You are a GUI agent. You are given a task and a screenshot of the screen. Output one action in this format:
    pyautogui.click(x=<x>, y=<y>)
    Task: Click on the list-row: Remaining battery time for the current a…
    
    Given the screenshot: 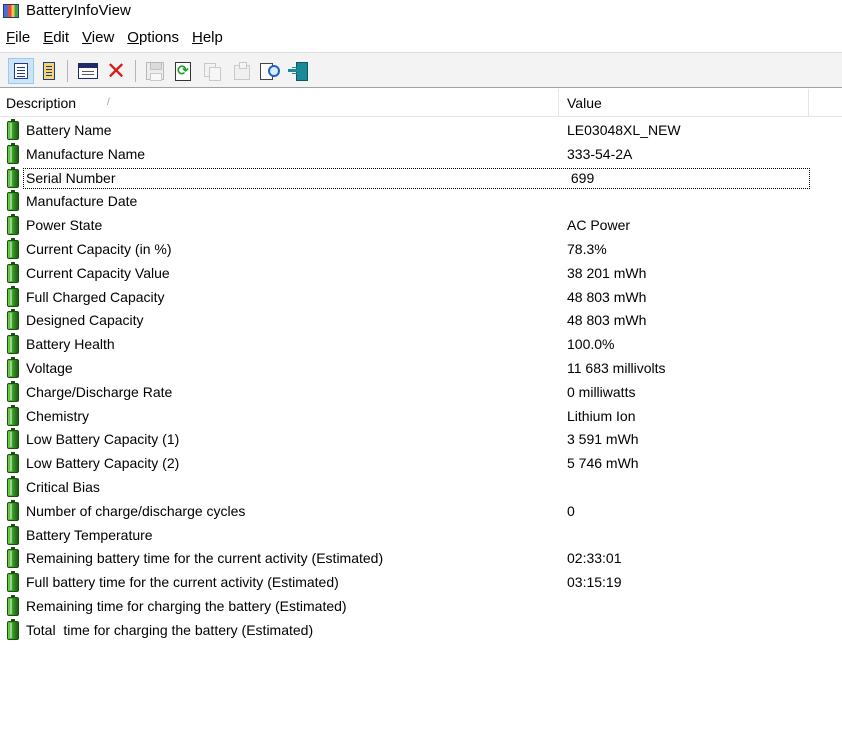 What is the action you would take?
    pyautogui.click(x=421, y=559)
    